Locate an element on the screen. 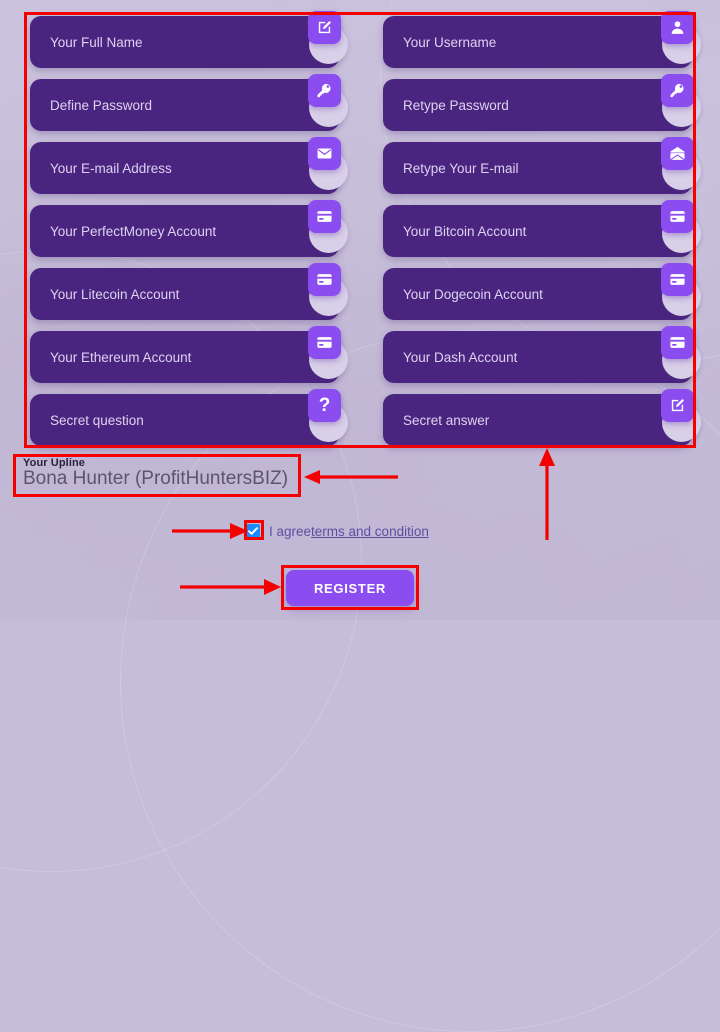 The height and width of the screenshot is (1032, 720). field-bitcoin-account is located at coordinates (542, 228).